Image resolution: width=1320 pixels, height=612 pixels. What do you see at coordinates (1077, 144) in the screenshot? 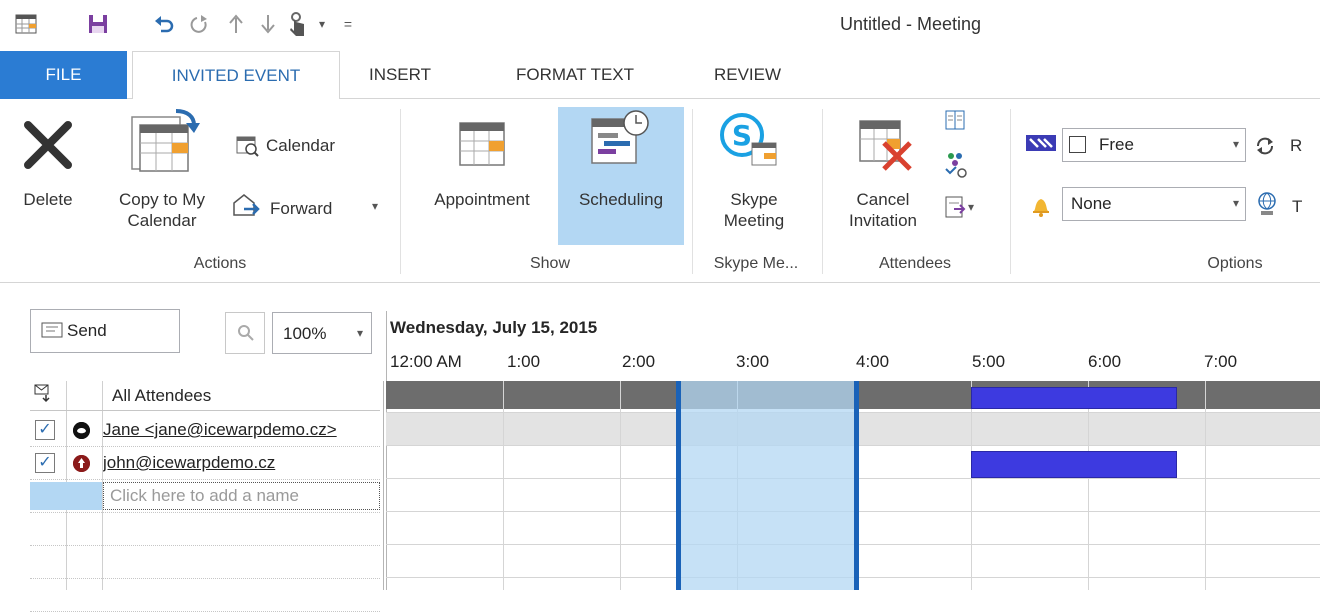
I see `free-swatch-icon` at bounding box center [1077, 144].